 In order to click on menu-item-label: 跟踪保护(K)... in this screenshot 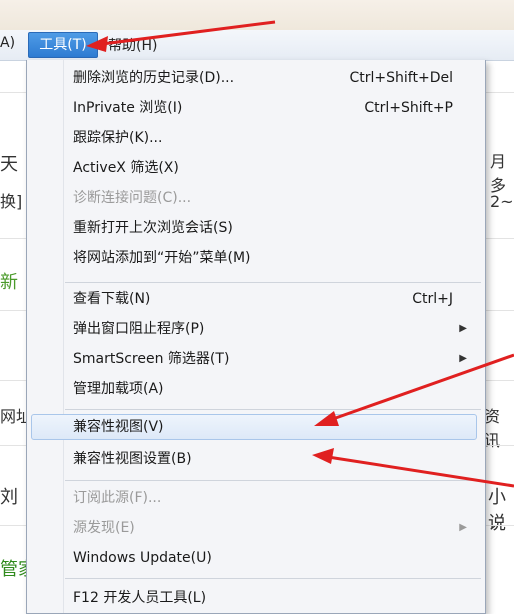, I will do `click(118, 138)`.